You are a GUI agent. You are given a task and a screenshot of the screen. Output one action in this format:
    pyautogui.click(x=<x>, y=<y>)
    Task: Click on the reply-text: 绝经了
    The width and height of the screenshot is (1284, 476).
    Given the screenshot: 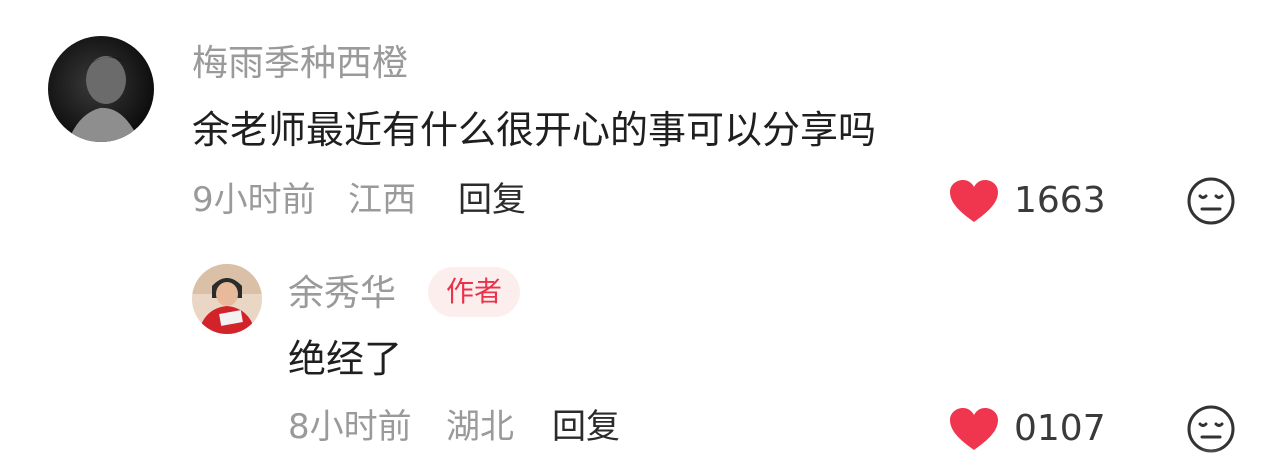 What is the action you would take?
    pyautogui.click(x=345, y=359)
    